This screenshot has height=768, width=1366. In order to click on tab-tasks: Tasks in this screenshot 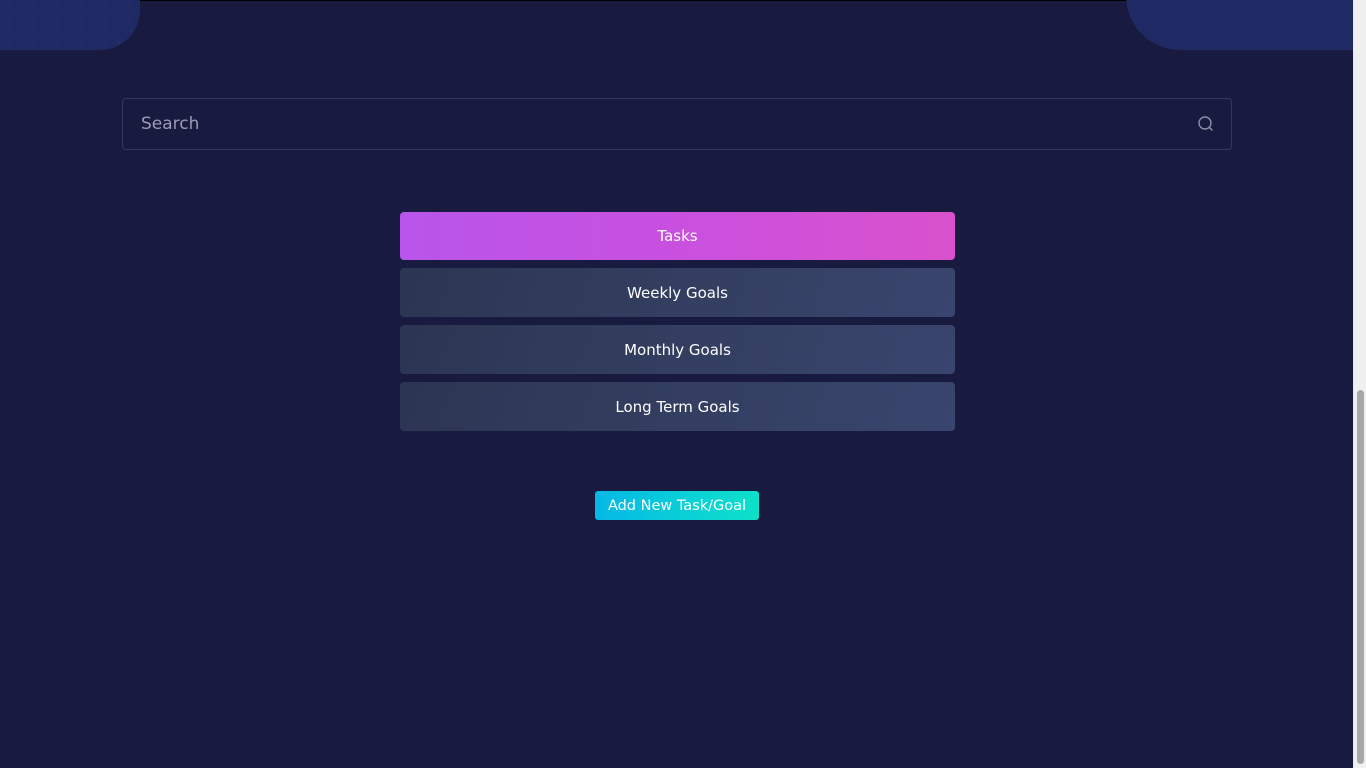, I will do `click(677, 236)`.